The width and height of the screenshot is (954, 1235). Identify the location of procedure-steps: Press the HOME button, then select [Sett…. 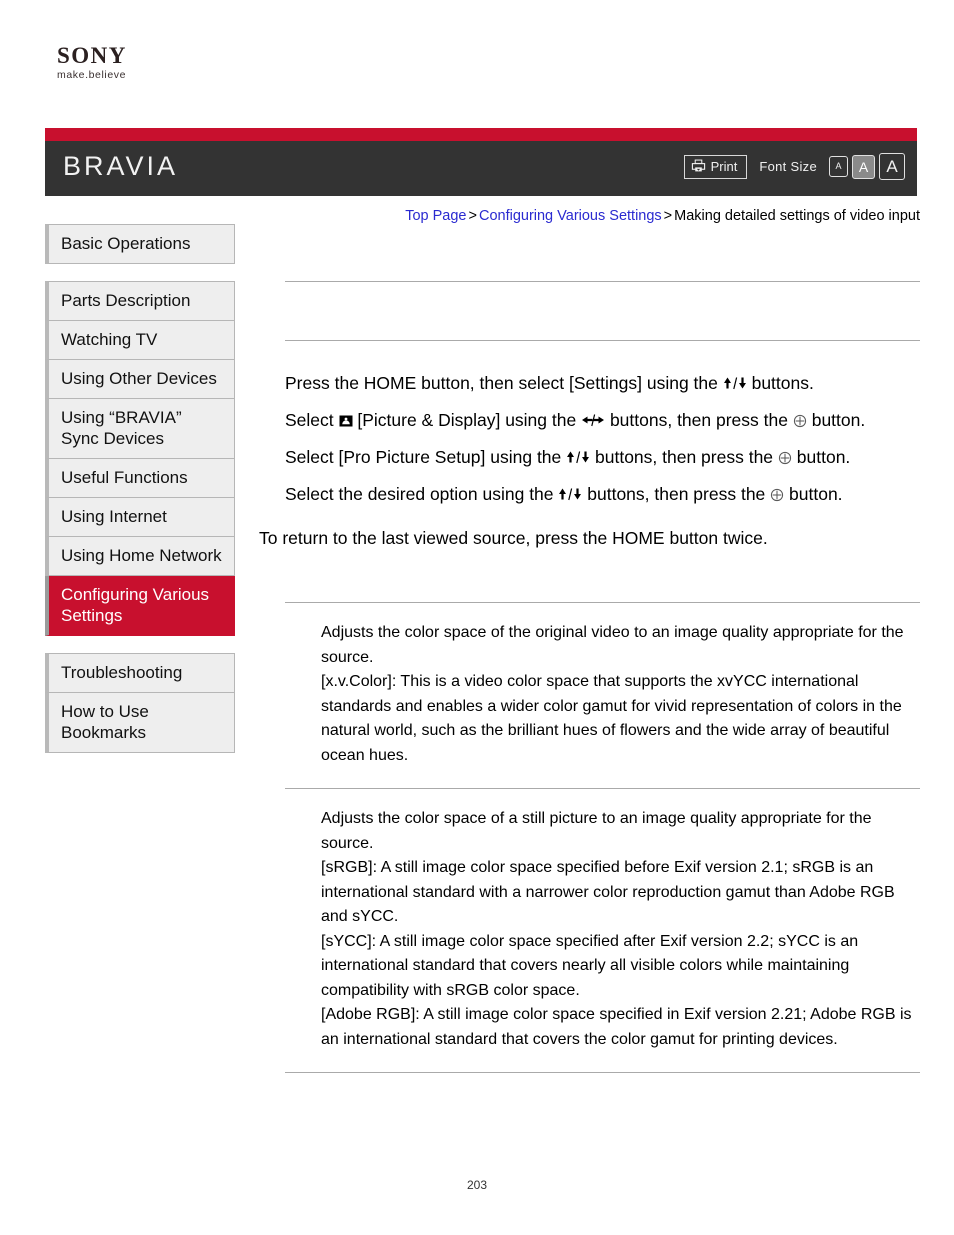
(589, 460).